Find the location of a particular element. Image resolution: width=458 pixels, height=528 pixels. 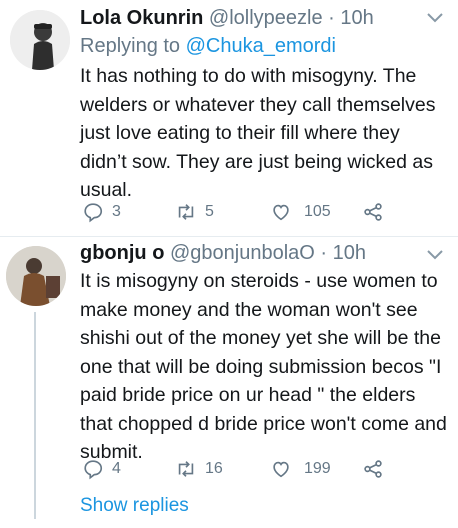

tweet-actions: 3 5 105 is located at coordinates (262, 213).